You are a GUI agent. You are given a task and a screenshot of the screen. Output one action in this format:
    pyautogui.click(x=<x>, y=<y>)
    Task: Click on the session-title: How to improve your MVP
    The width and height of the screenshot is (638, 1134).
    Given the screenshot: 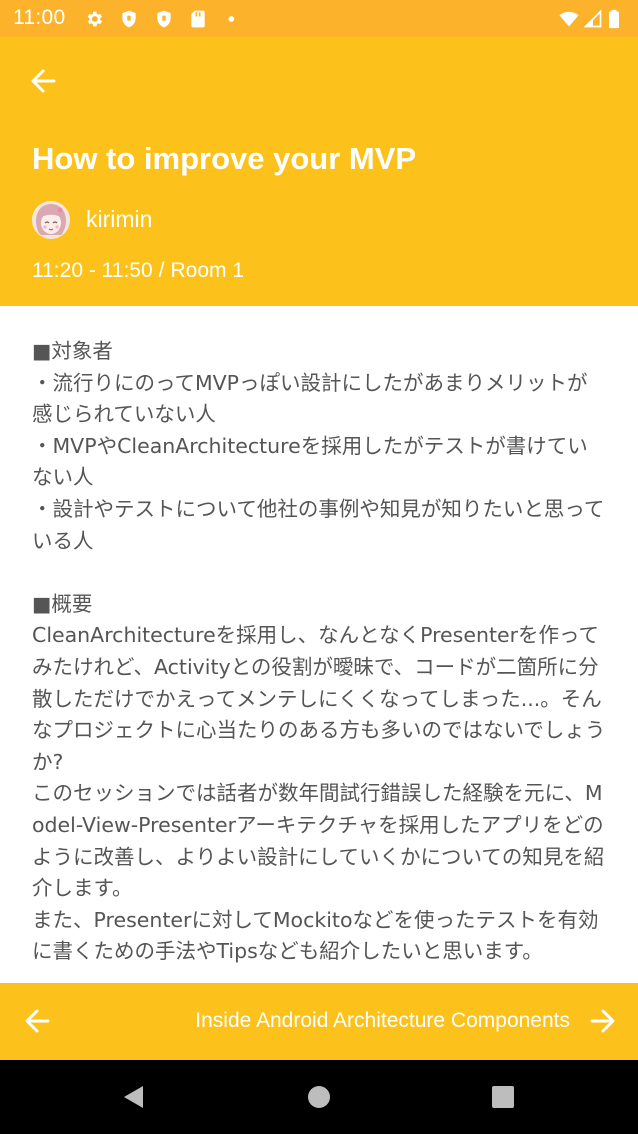 What is the action you would take?
    pyautogui.click(x=224, y=158)
    